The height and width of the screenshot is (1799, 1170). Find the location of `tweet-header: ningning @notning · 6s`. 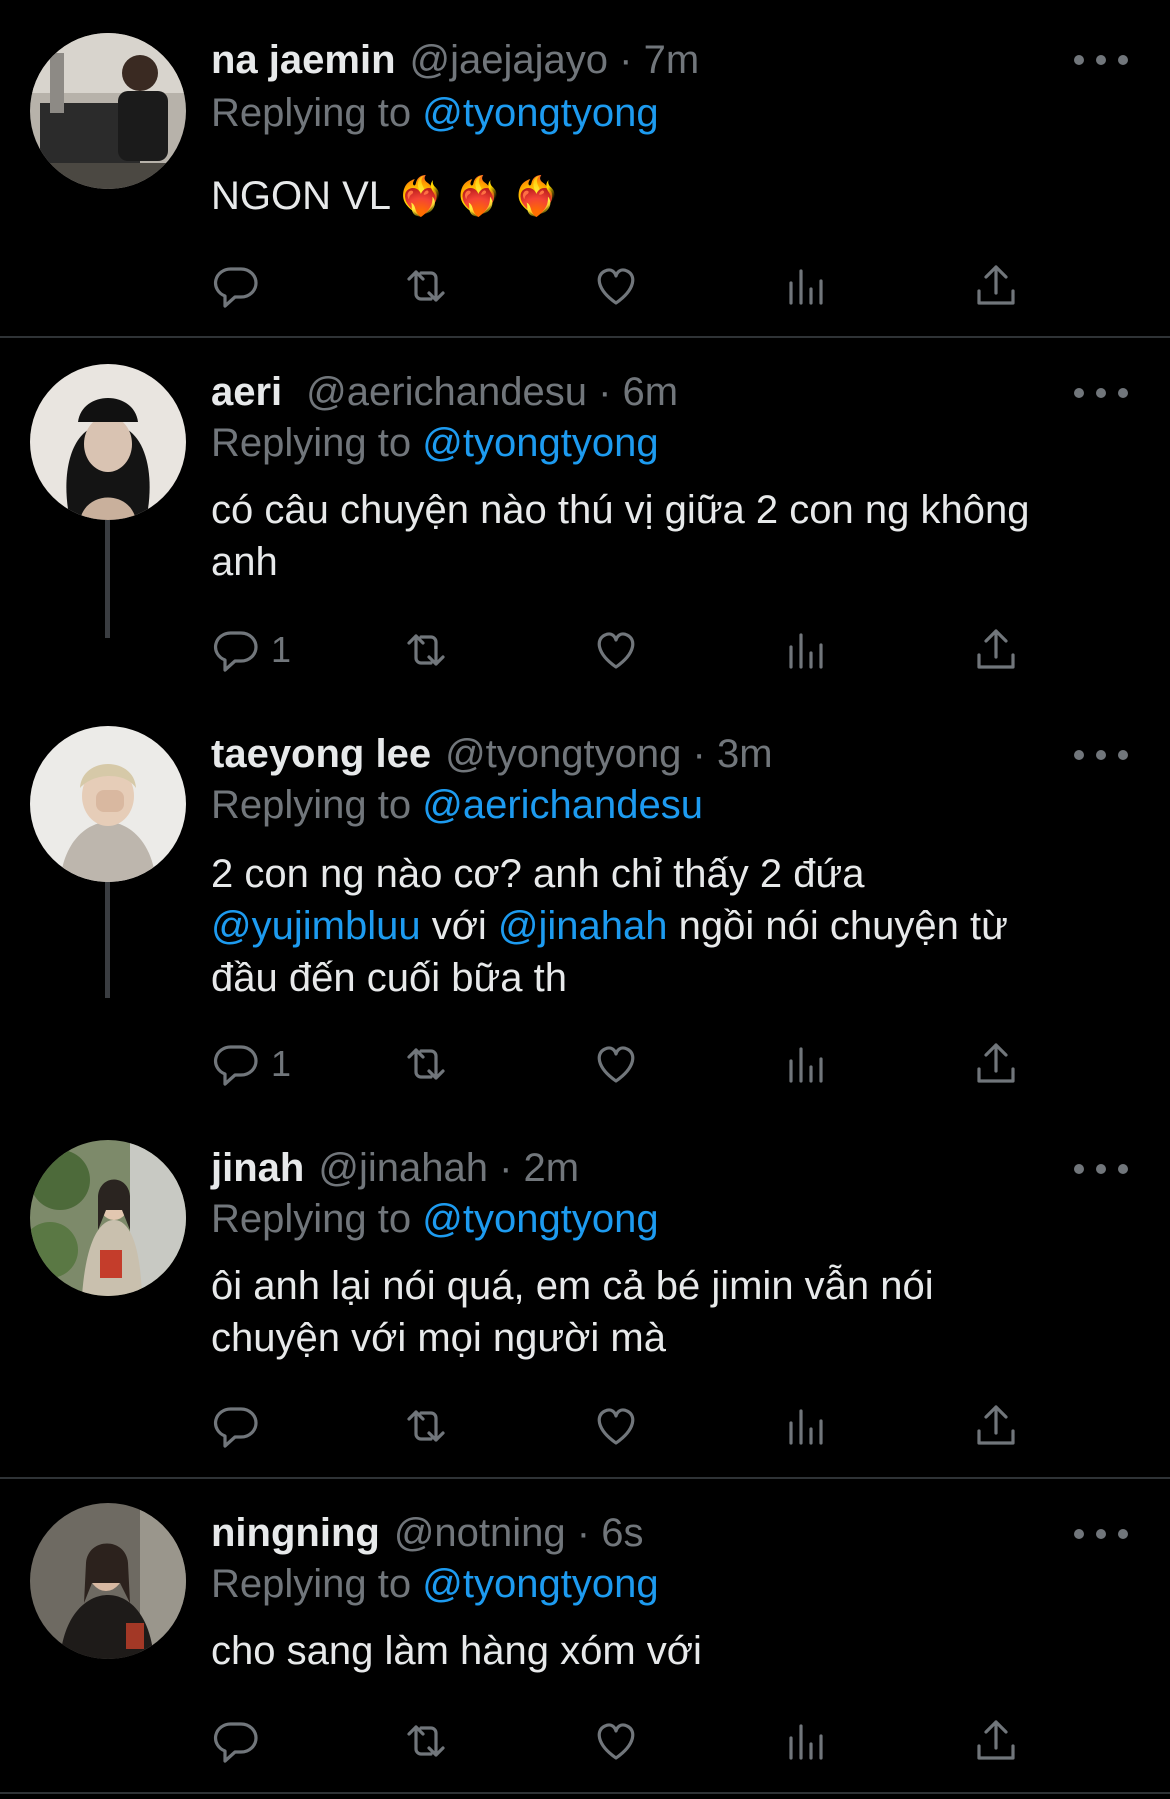

tweet-header: ningning @notning · 6s is located at coordinates (427, 1533).